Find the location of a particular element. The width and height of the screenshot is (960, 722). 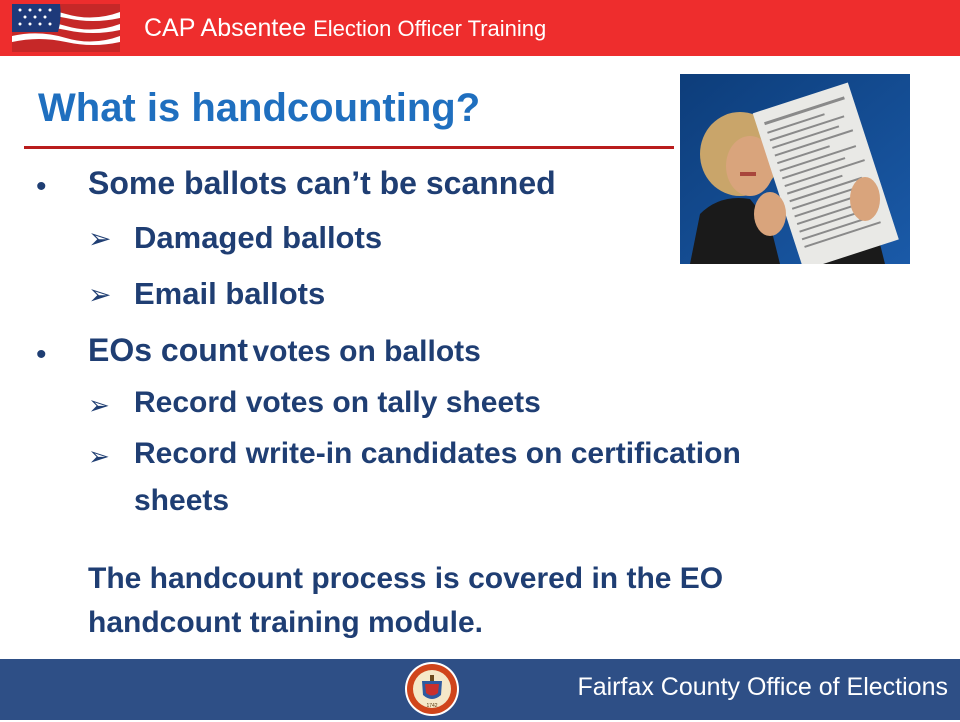

us-flag-icon is located at coordinates (66, 28).